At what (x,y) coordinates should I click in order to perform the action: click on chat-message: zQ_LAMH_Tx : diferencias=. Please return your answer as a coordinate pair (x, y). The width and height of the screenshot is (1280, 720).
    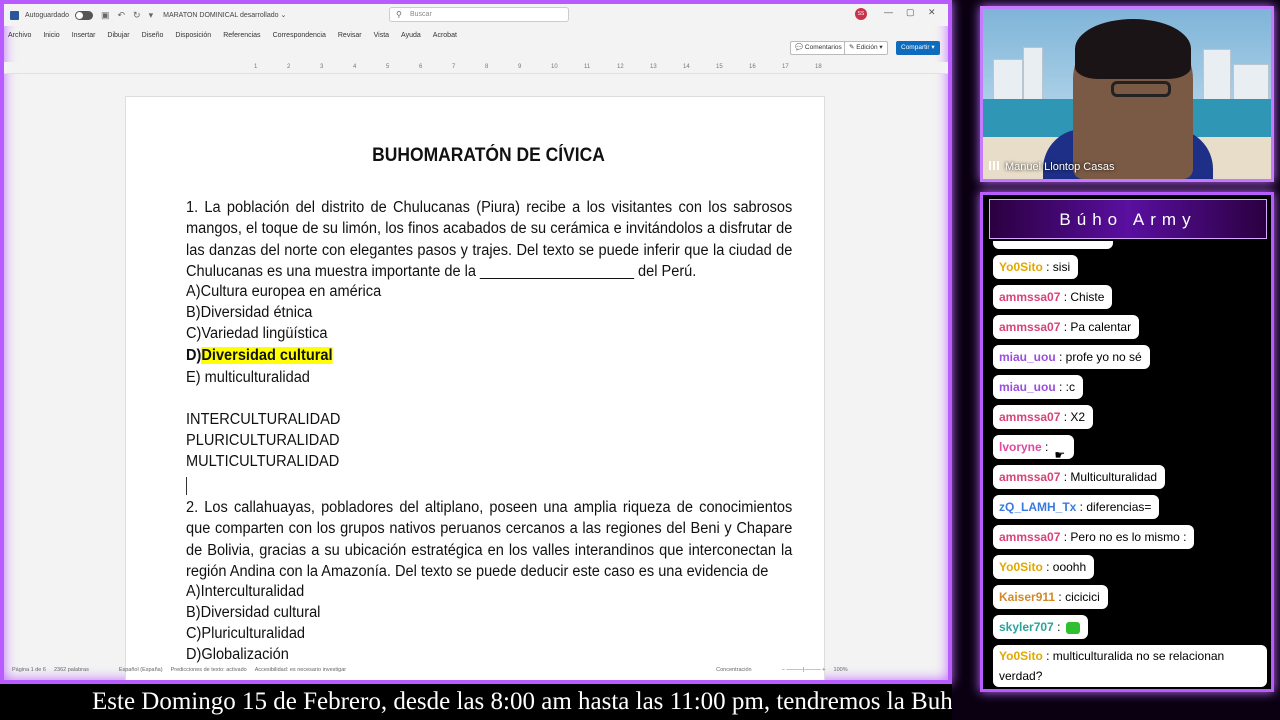
    Looking at the image, I should click on (1076, 507).